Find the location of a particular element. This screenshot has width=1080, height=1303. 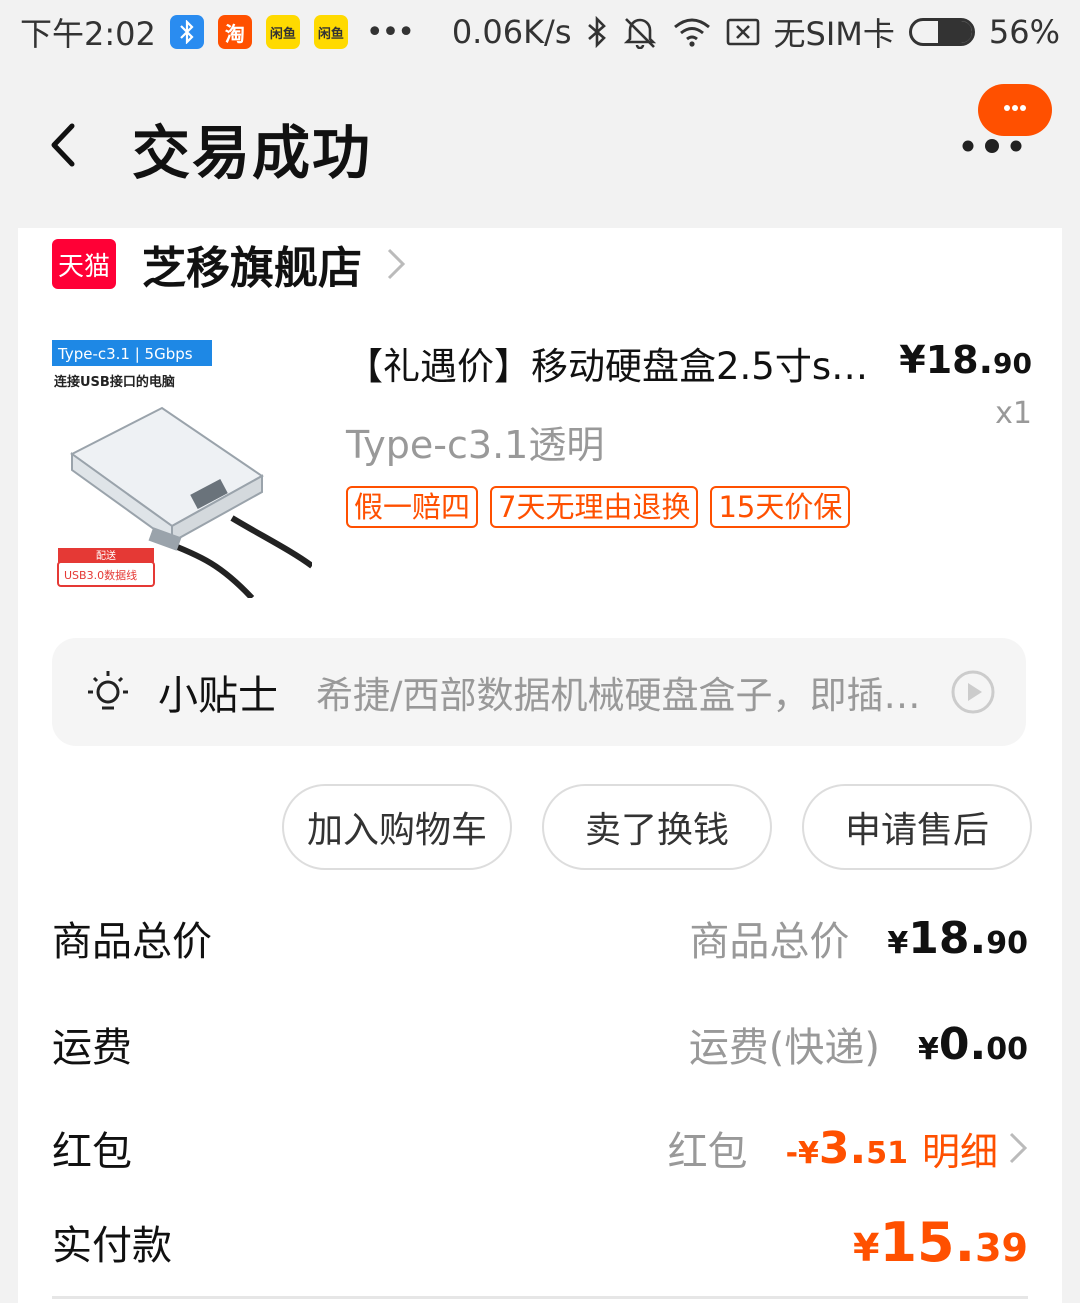

product-spec: Type-c3.1透明 is located at coordinates (475, 445).